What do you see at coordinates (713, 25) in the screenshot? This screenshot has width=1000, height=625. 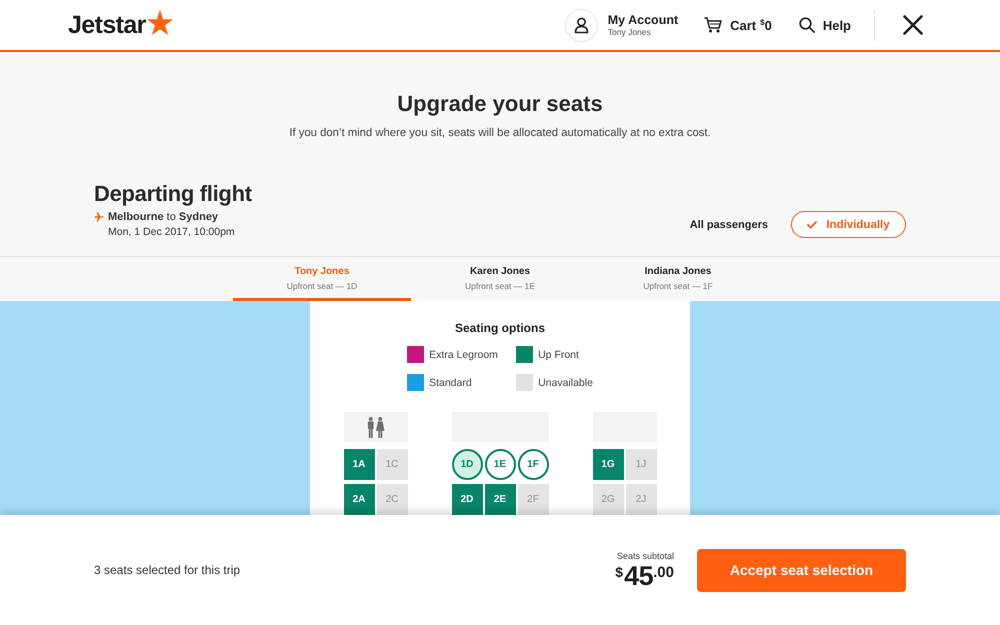 I see `cart-icon` at bounding box center [713, 25].